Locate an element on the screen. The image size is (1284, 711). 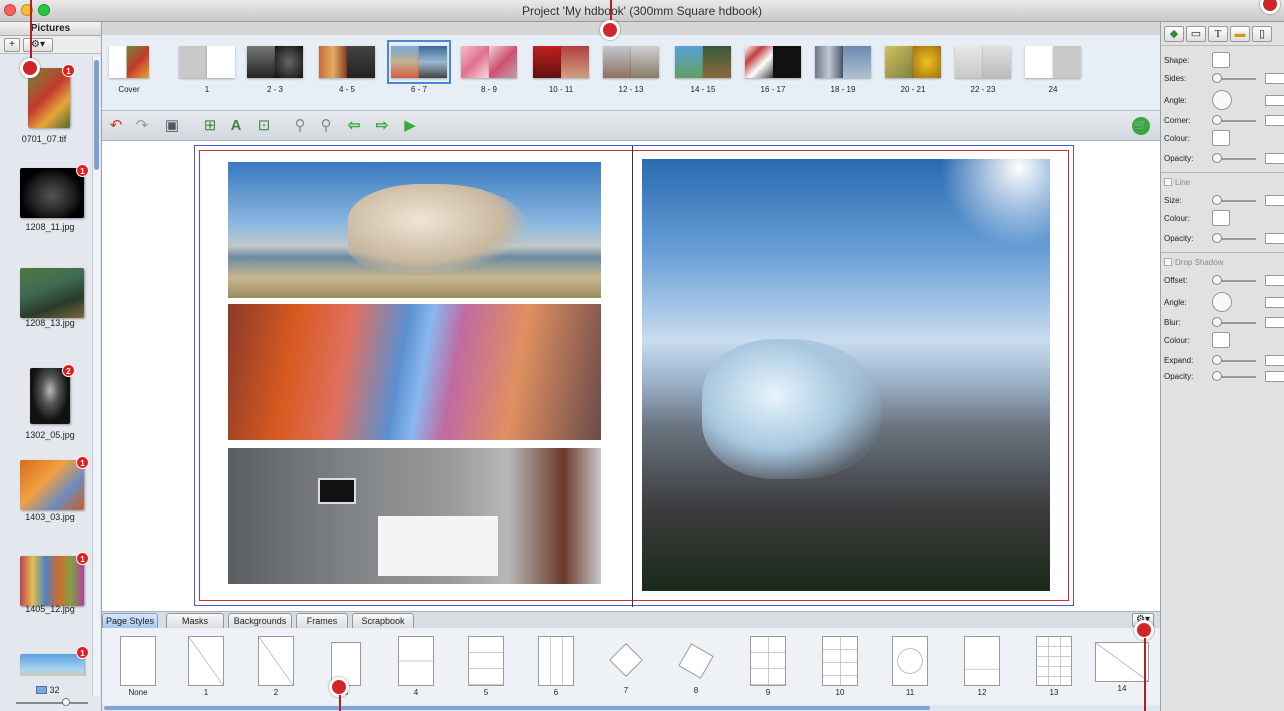
page-style-item: 2 is located at coordinates (276, 666).